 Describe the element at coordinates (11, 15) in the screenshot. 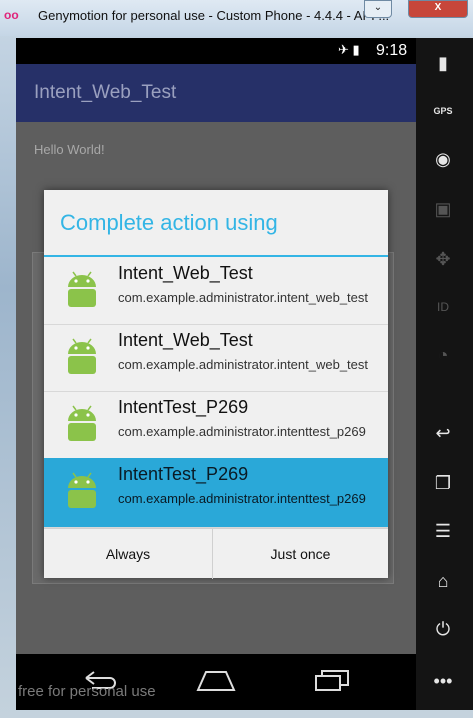

I see `genymotion-logo-icon: oo` at that location.